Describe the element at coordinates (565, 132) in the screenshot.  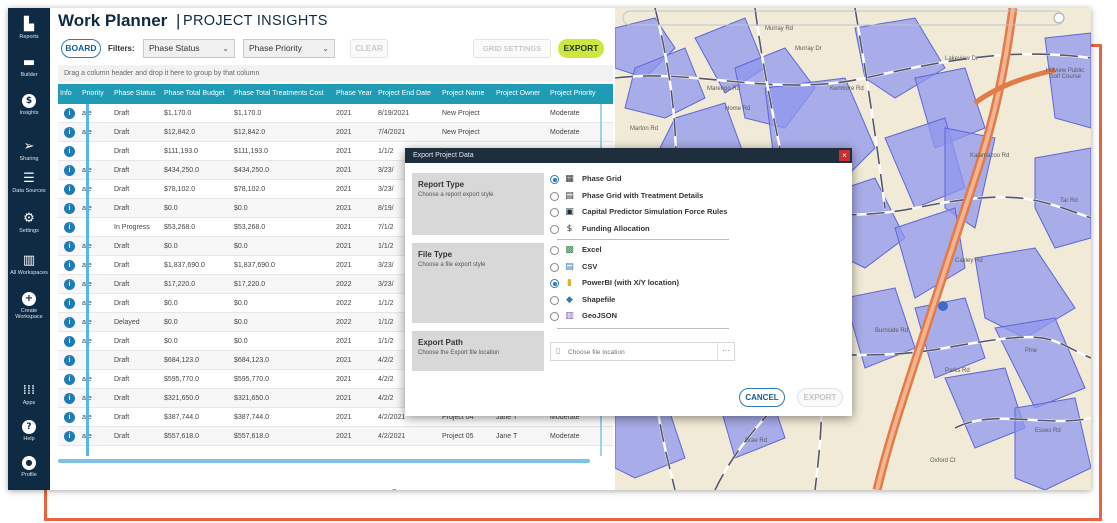
I see `table-cell: Moderate` at that location.